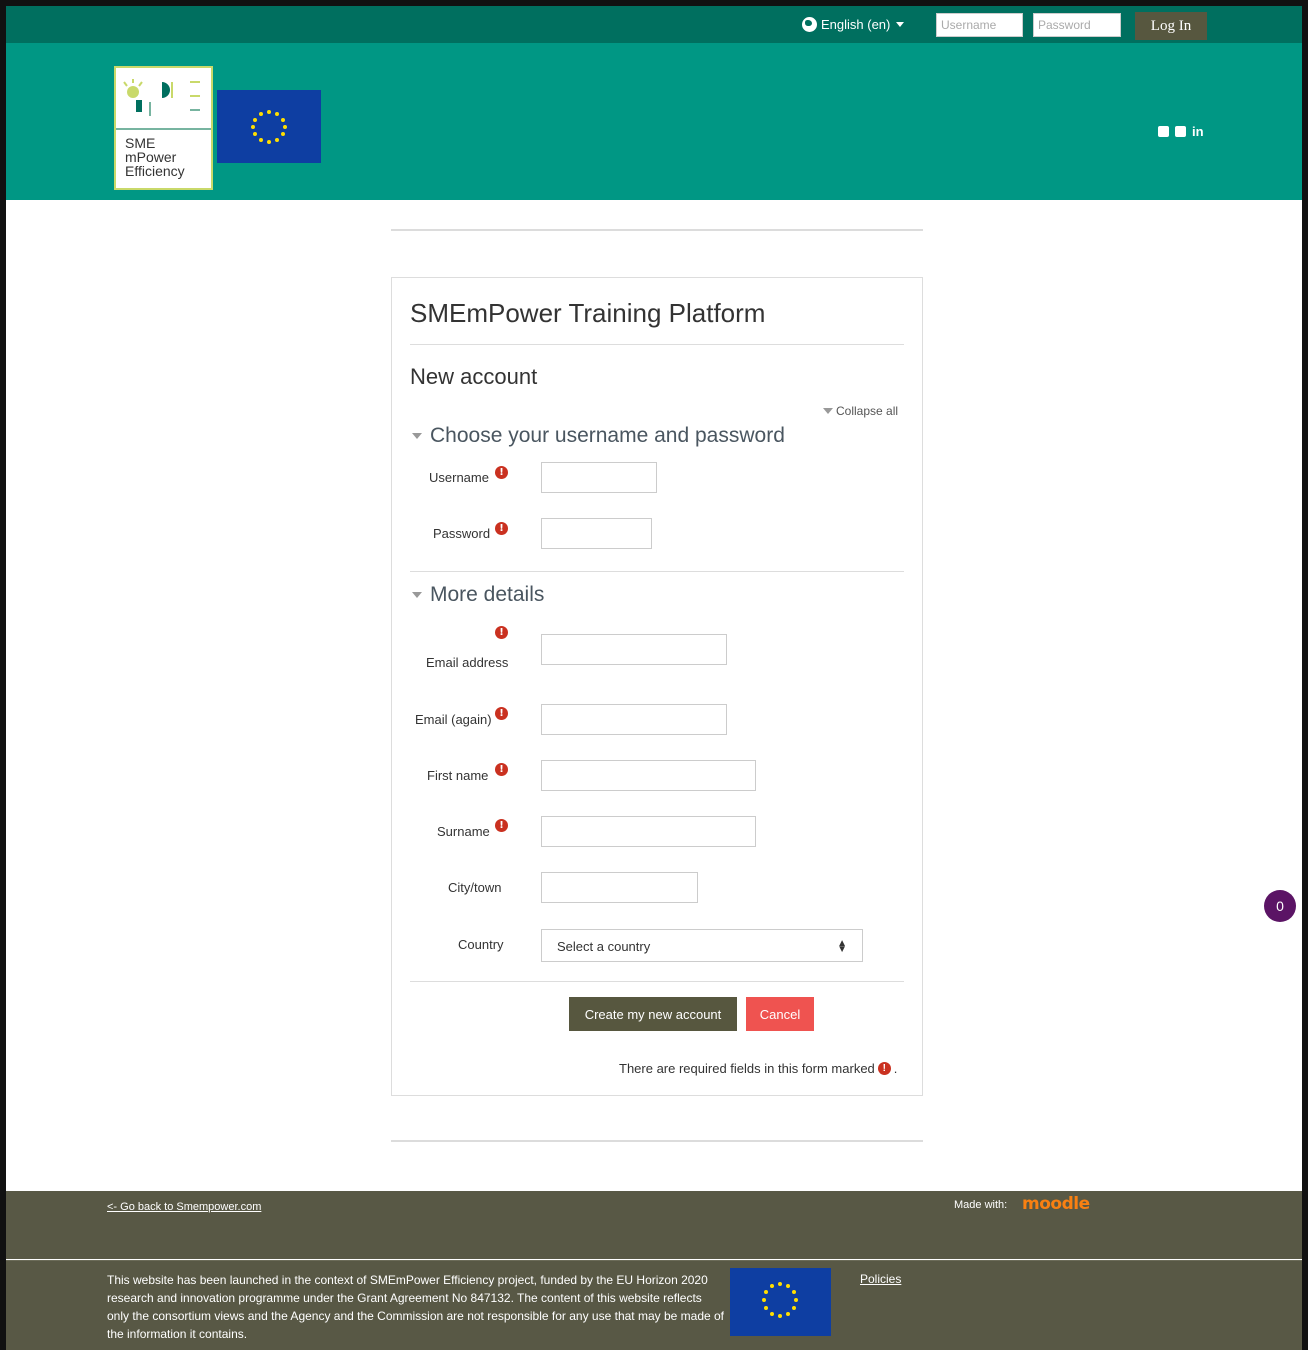 The width and height of the screenshot is (1308, 1350). I want to click on collapse-all-link: Collapse all, so click(860, 411).